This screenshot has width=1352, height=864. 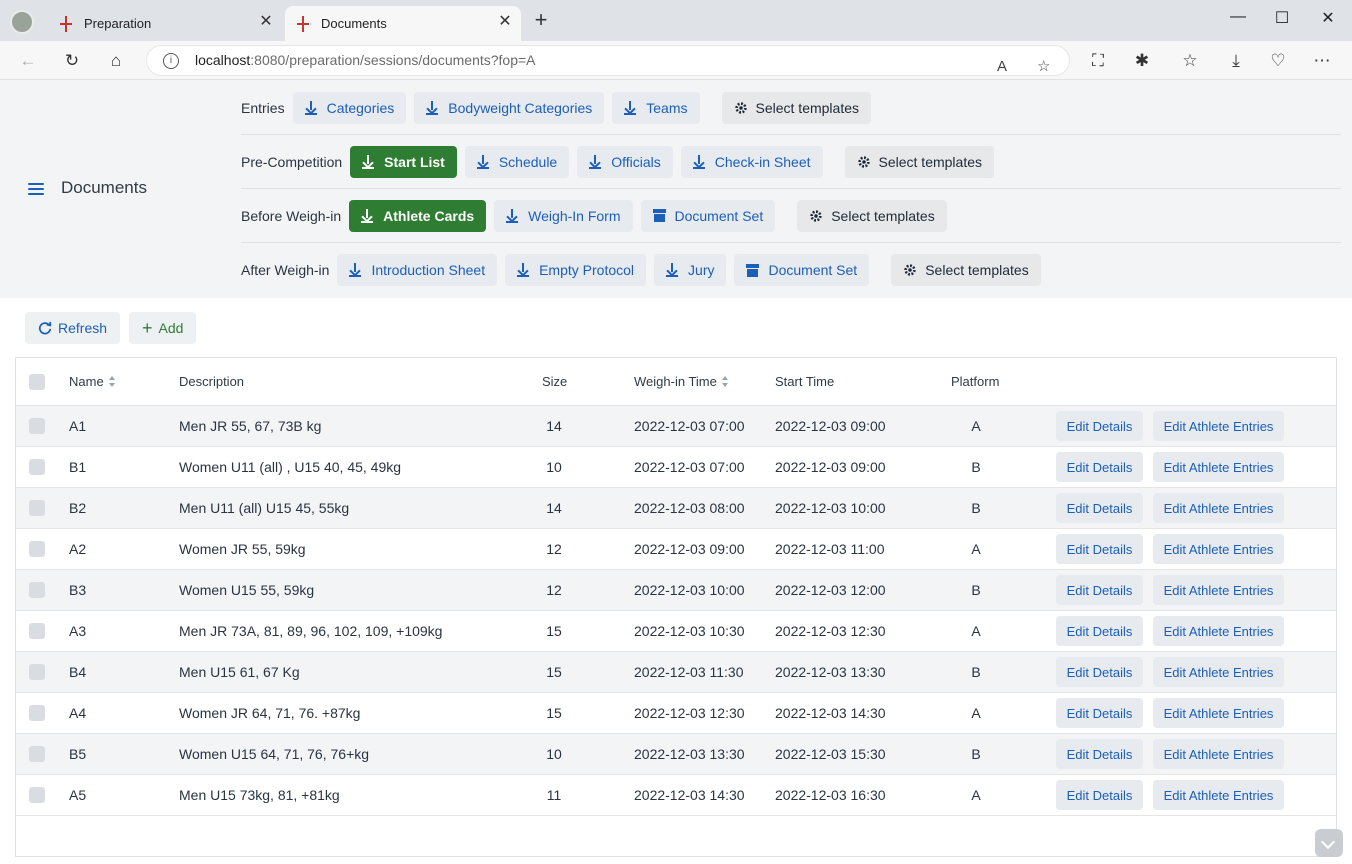 I want to click on more-menu-icon: ⋯, so click(x=1322, y=61).